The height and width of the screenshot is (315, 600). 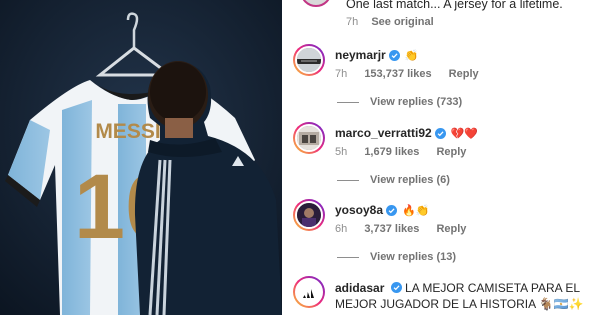 I want to click on comment-line: neymarjr 👏, so click(x=376, y=55).